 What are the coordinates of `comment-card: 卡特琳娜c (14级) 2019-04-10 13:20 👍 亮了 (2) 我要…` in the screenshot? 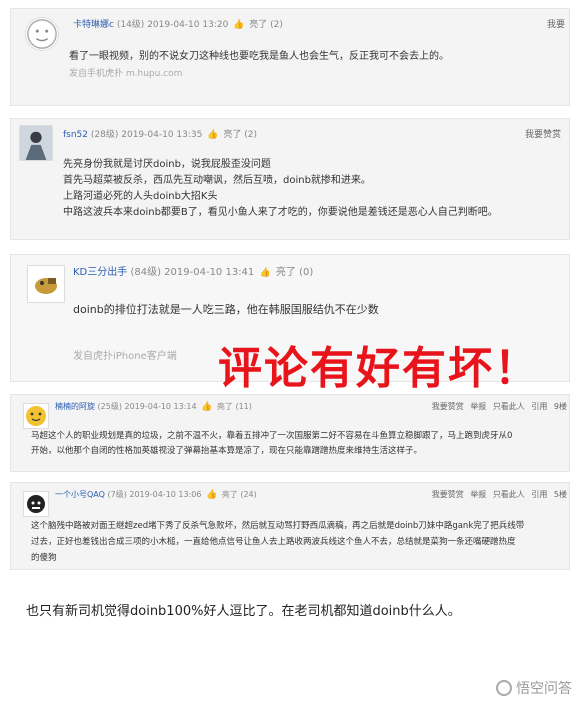 It's located at (290, 57).